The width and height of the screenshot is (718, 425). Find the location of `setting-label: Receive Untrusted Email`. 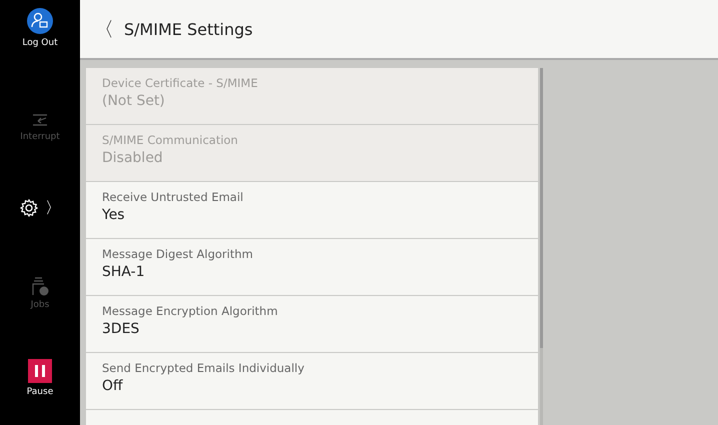

setting-label: Receive Untrusted Email is located at coordinates (173, 197).